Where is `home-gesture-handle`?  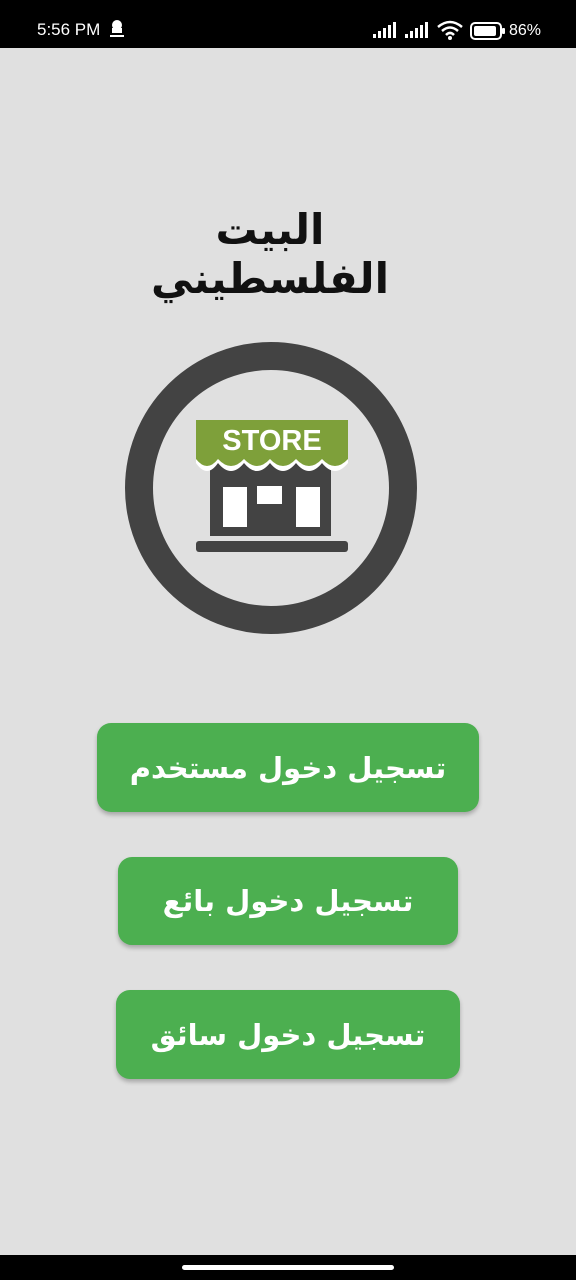
home-gesture-handle is located at coordinates (288, 1267).